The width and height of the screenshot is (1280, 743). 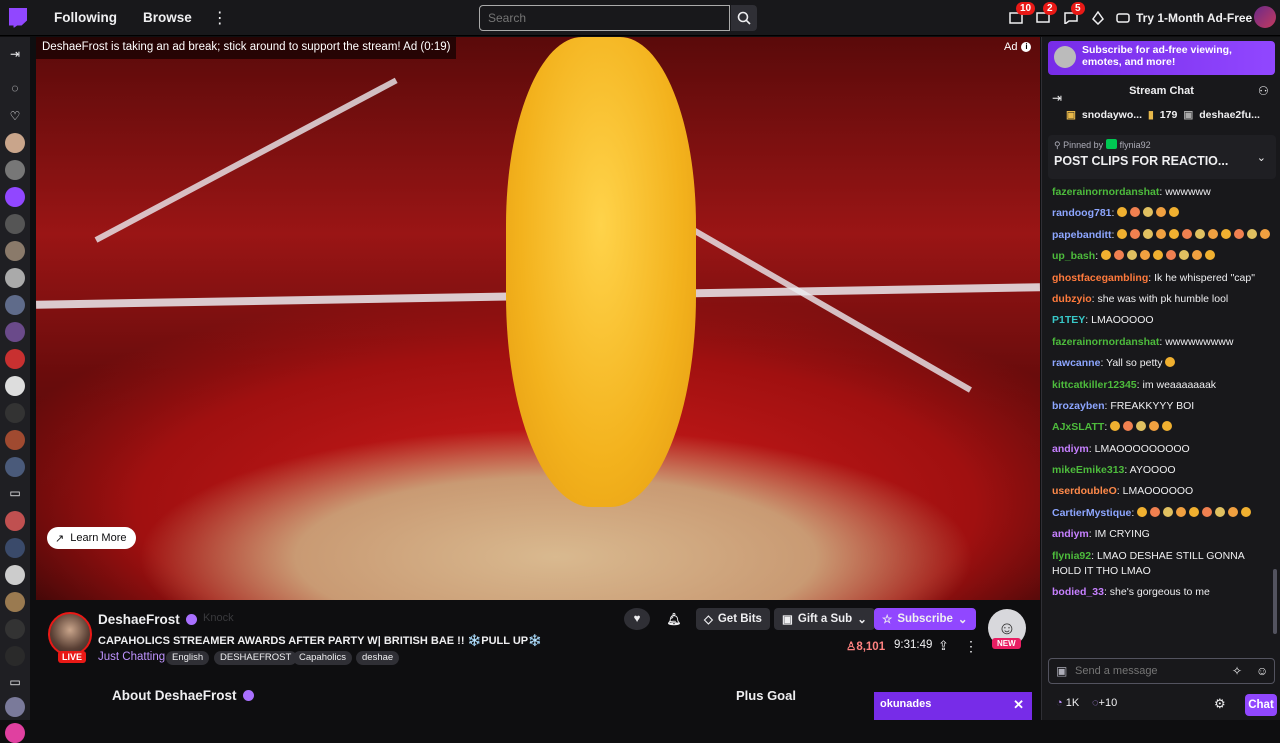 I want to click on emote-icon: ☺, so click(x=1262, y=671).